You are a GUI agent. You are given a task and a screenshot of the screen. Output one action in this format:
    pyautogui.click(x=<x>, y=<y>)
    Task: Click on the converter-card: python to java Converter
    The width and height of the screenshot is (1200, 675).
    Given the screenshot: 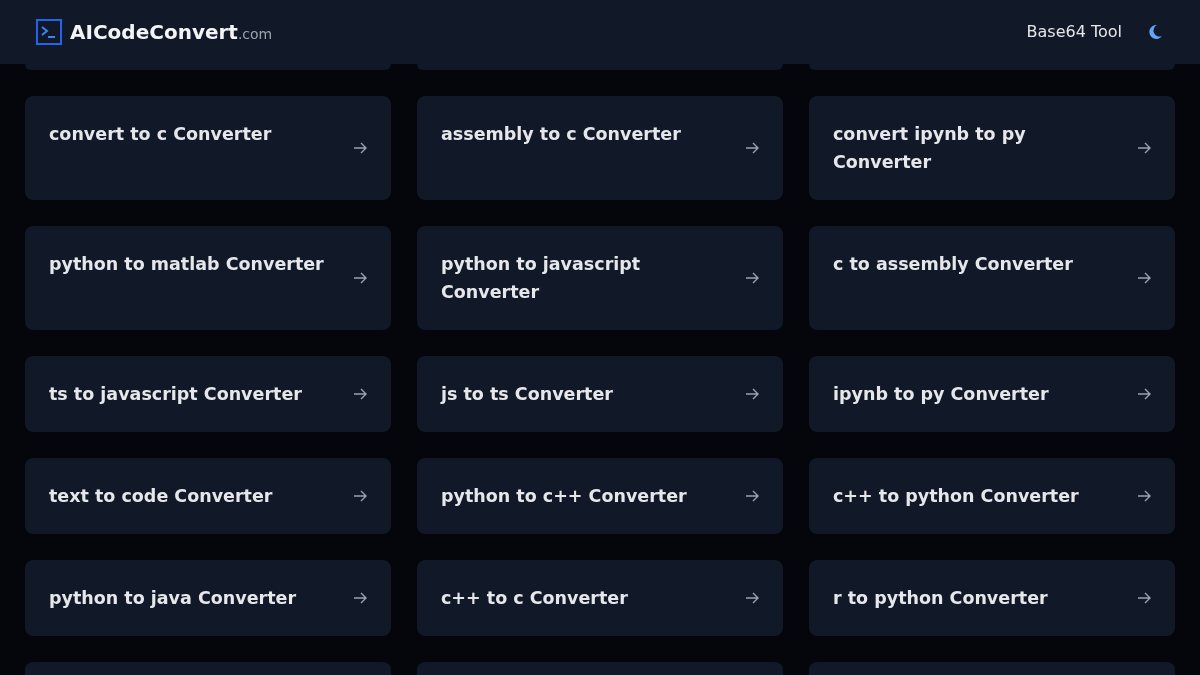 What is the action you would take?
    pyautogui.click(x=208, y=598)
    